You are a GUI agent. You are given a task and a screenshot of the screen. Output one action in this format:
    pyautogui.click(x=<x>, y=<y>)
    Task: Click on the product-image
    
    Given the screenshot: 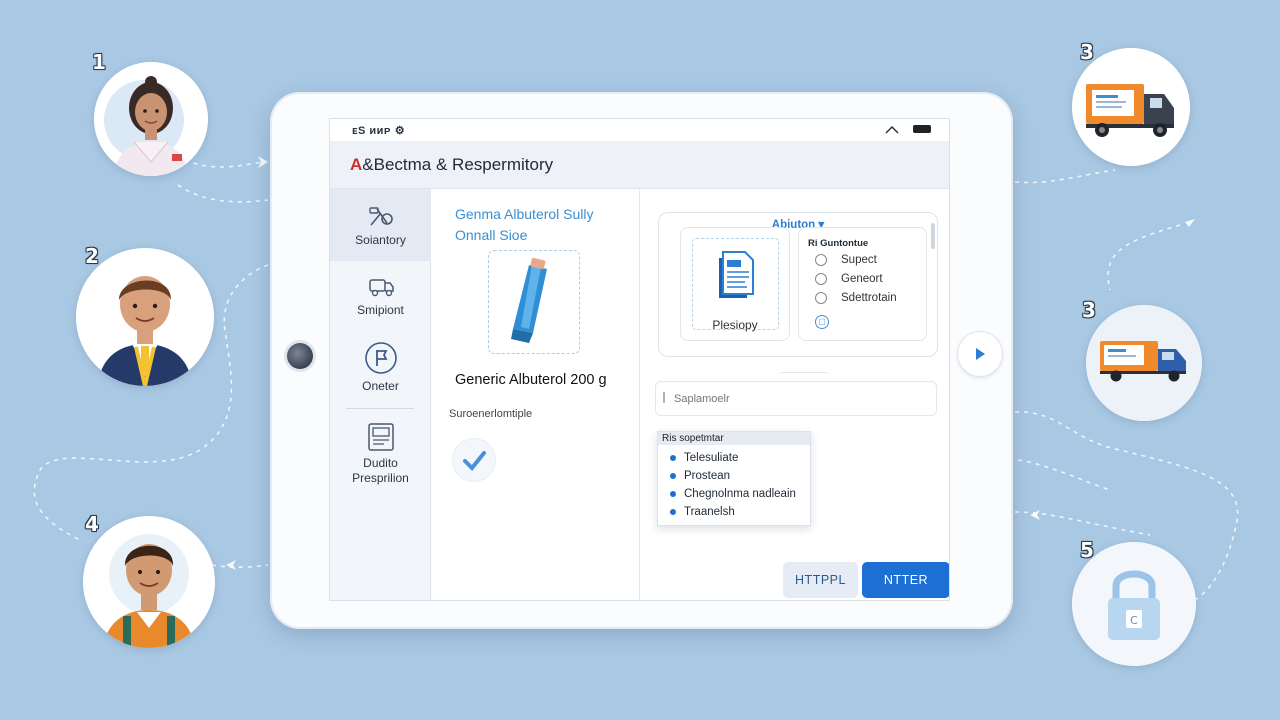 What is the action you would take?
    pyautogui.click(x=534, y=302)
    